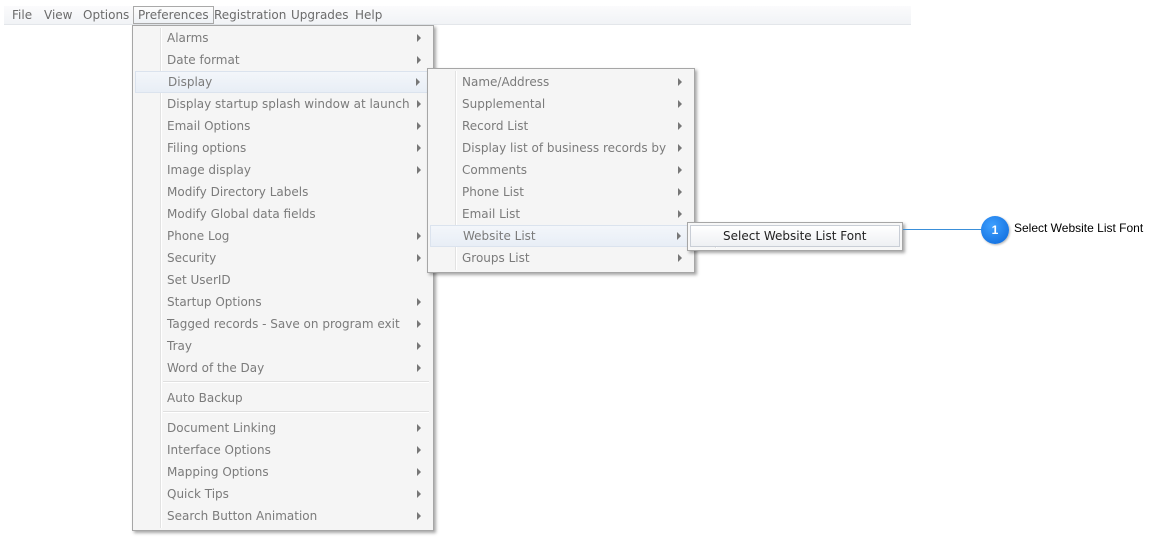 The width and height of the screenshot is (1174, 549). I want to click on menu-upgrades: Upgrades, so click(320, 15).